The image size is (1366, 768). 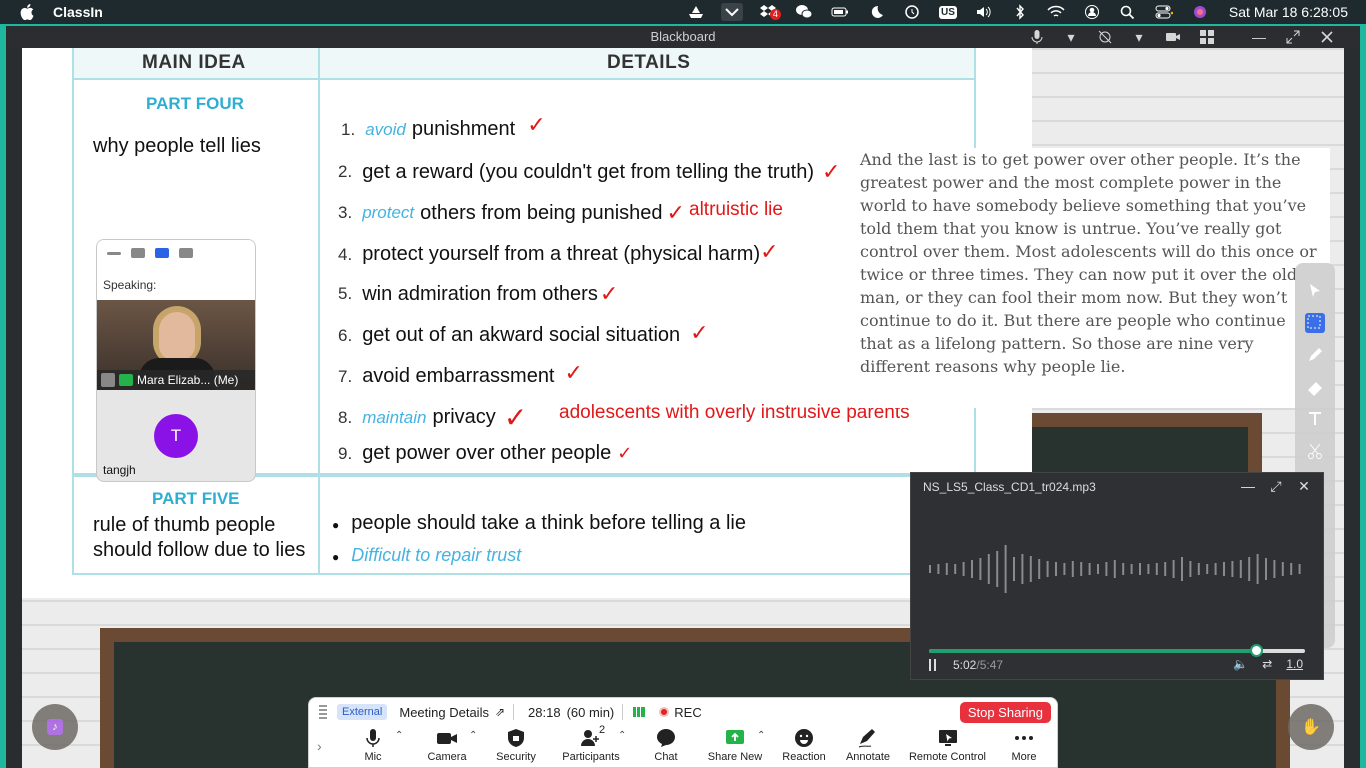 I want to click on signal-icon, so click(x=639, y=712).